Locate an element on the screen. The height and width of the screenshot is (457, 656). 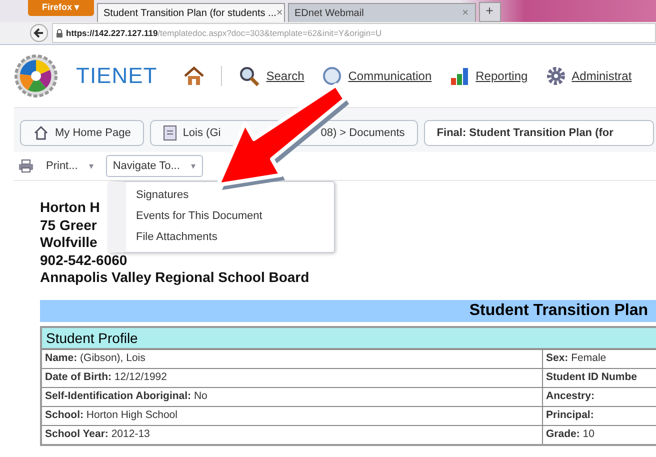
address-line: Annapolis Valley Regional School Board is located at coordinates (175, 277).